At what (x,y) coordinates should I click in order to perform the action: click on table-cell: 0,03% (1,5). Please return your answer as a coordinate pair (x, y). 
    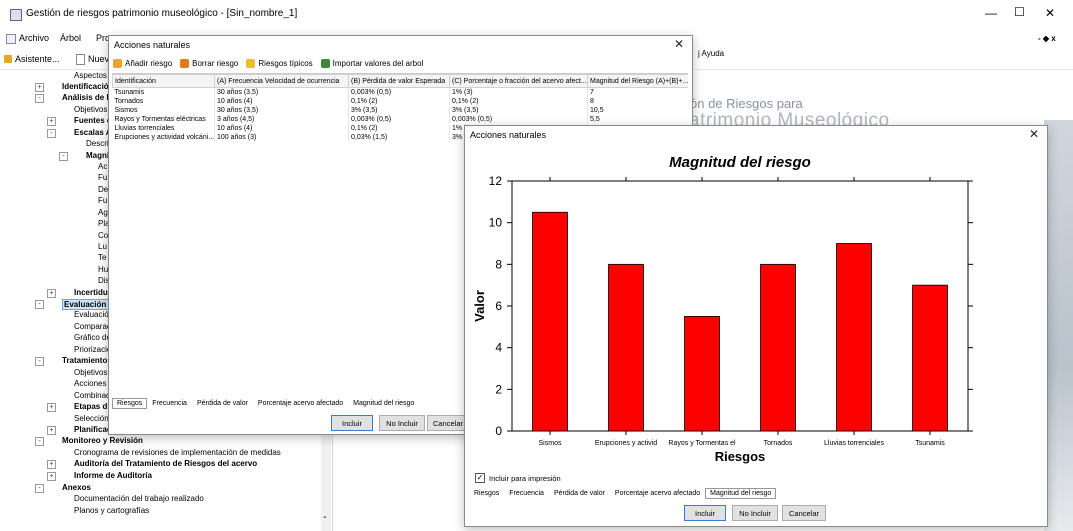
    Looking at the image, I should click on (399, 137).